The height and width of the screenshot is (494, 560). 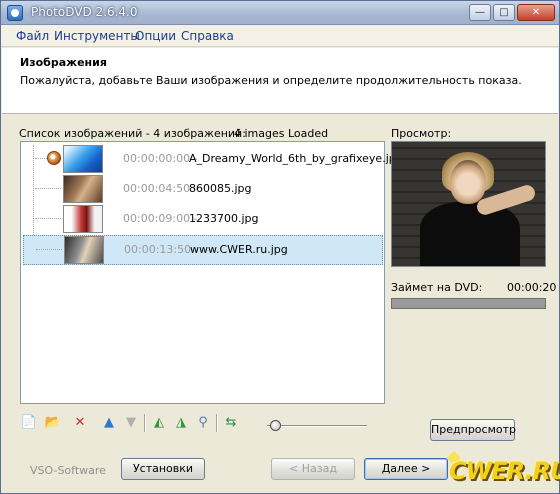 What do you see at coordinates (84, 12) in the screenshot?
I see `window-title: PhotoDVD 2.6.4.0` at bounding box center [84, 12].